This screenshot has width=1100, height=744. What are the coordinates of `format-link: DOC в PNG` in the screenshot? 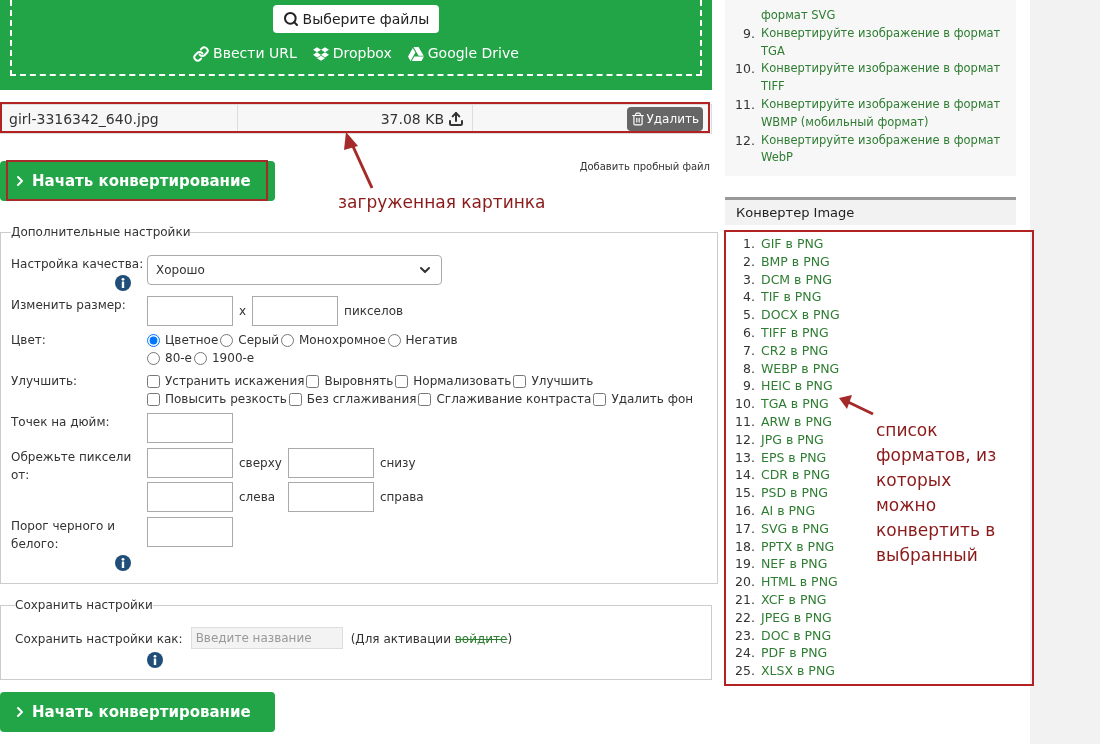 It's located at (796, 635).